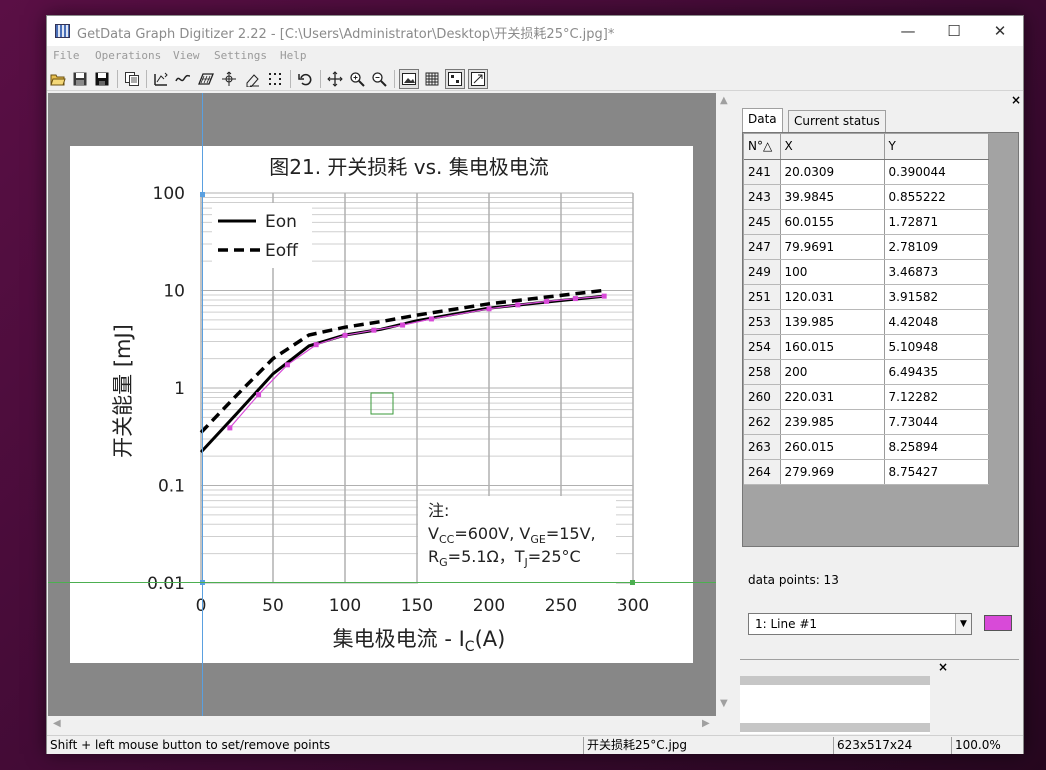 This screenshot has height=770, width=1046. What do you see at coordinates (936, 297) in the screenshot?
I see `y-cell: 3.91582` at bounding box center [936, 297].